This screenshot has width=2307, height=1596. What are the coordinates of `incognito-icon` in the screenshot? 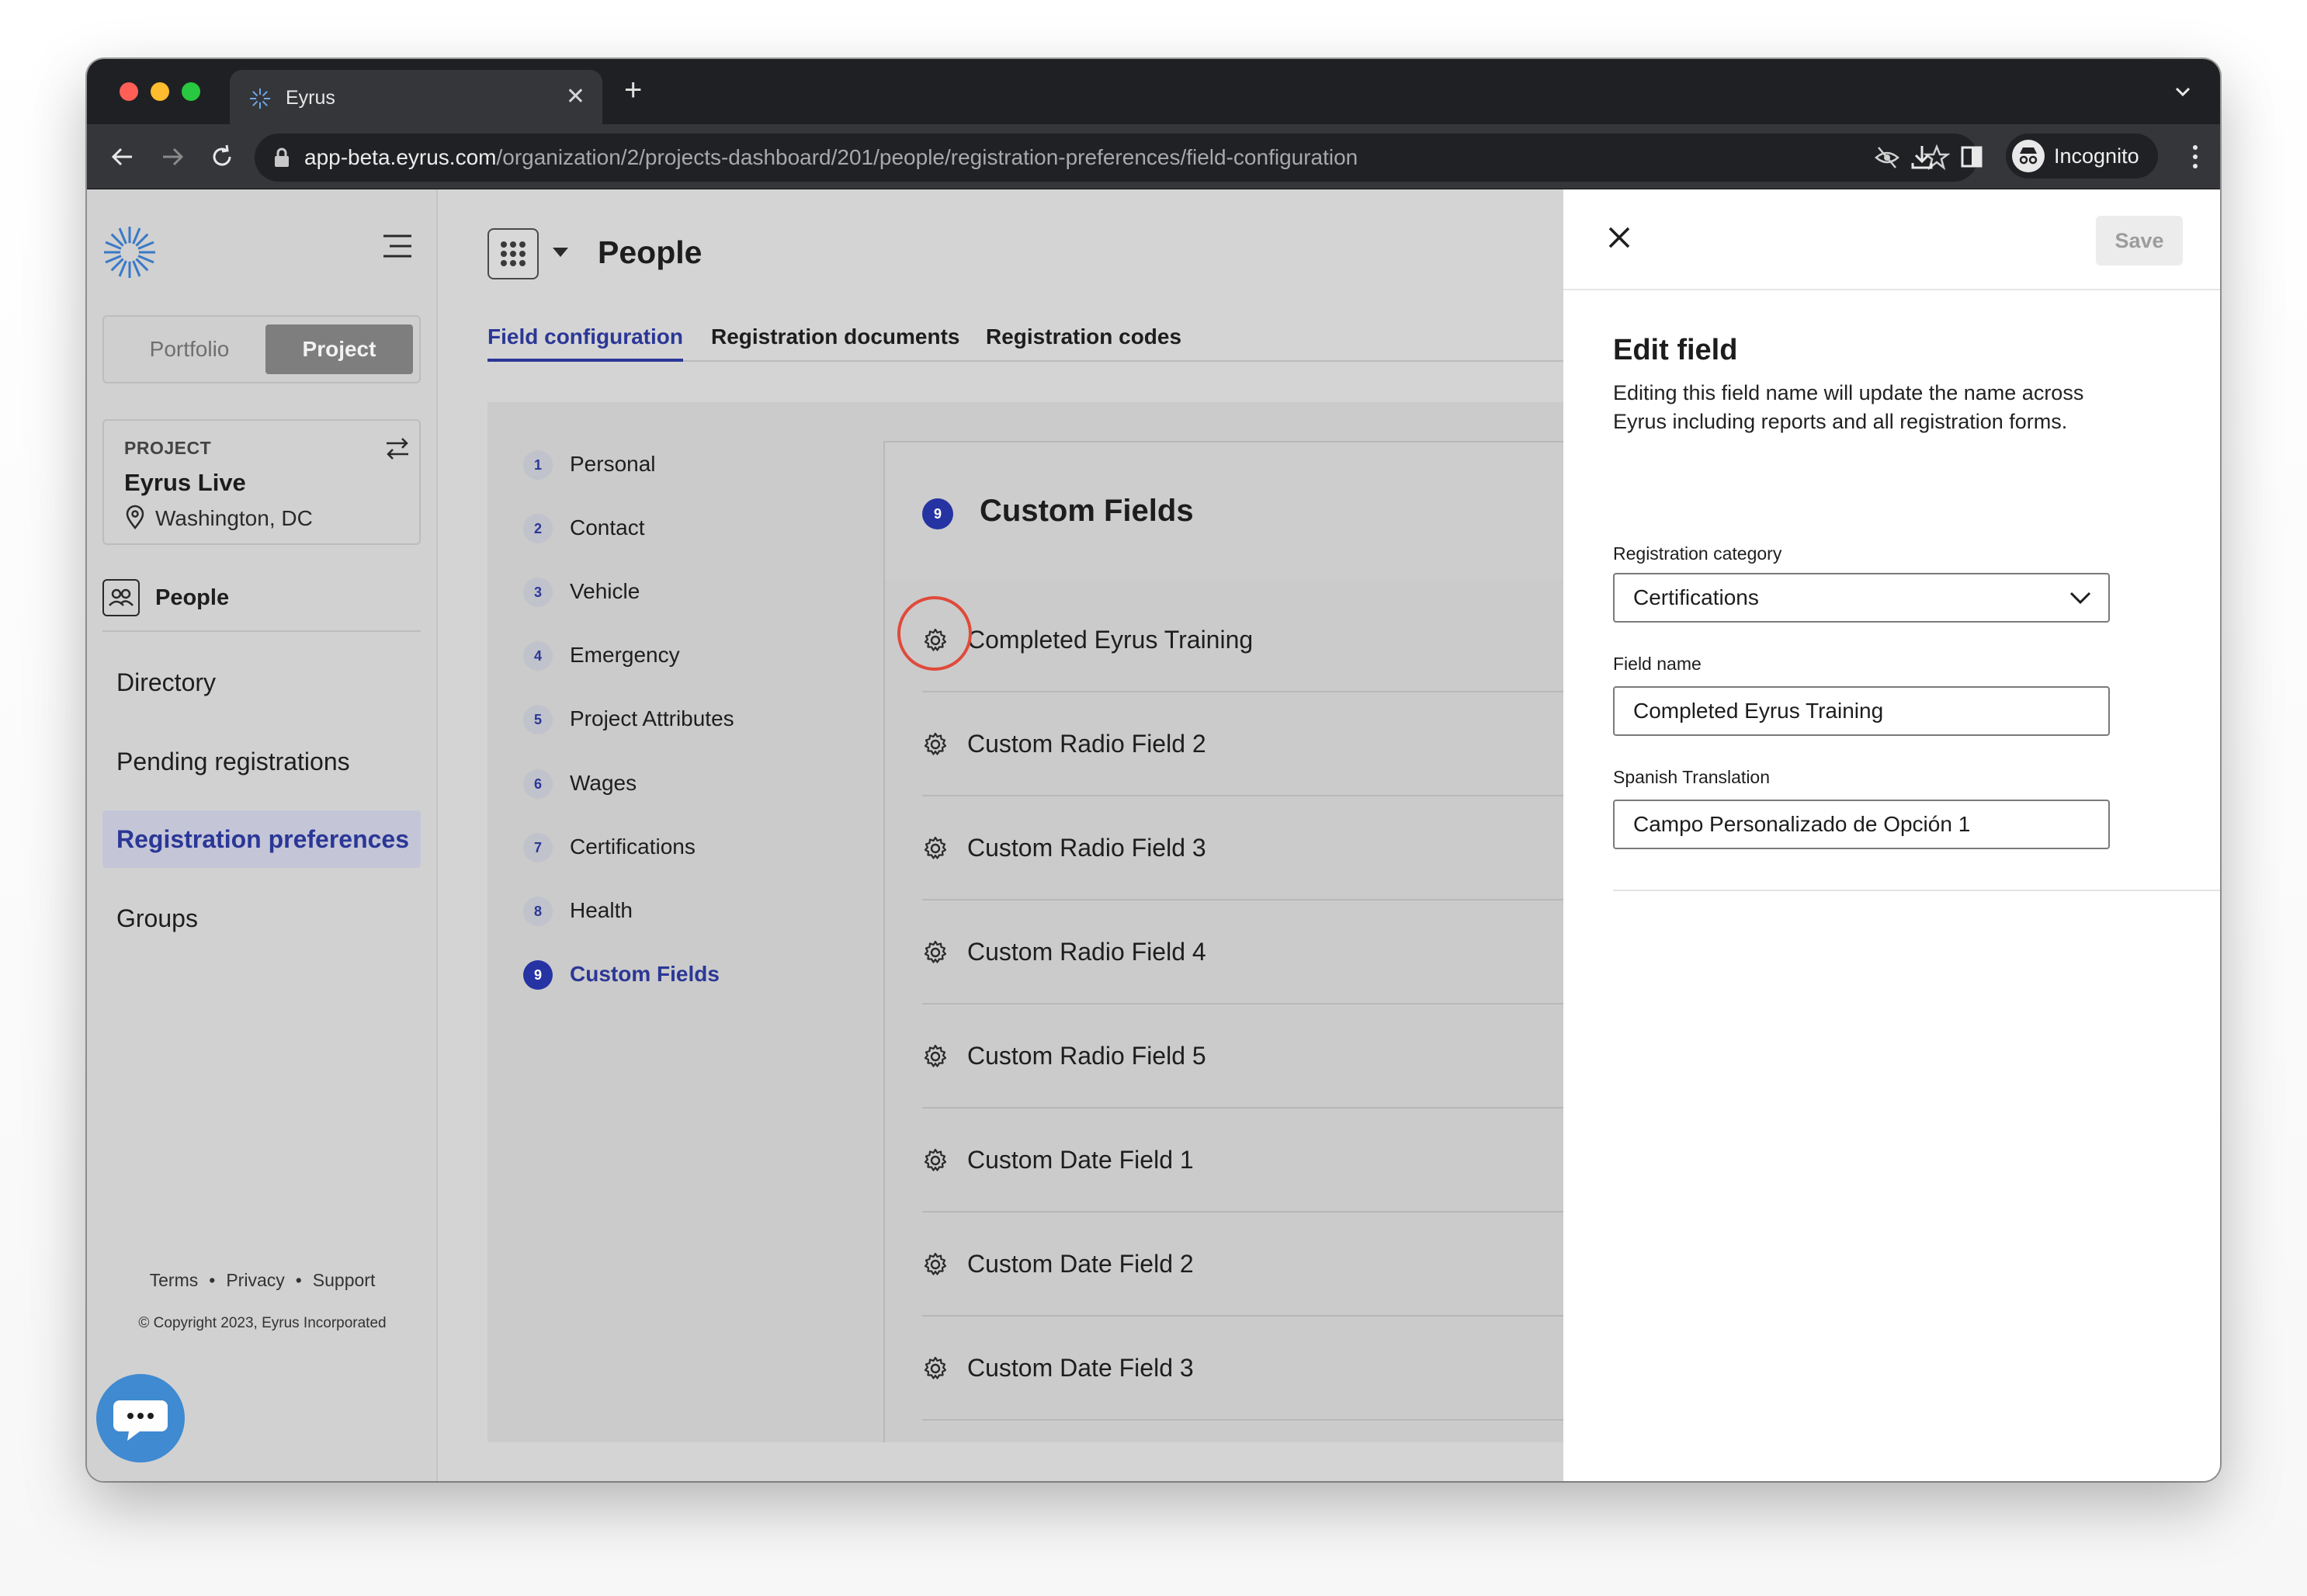 It's located at (2029, 156).